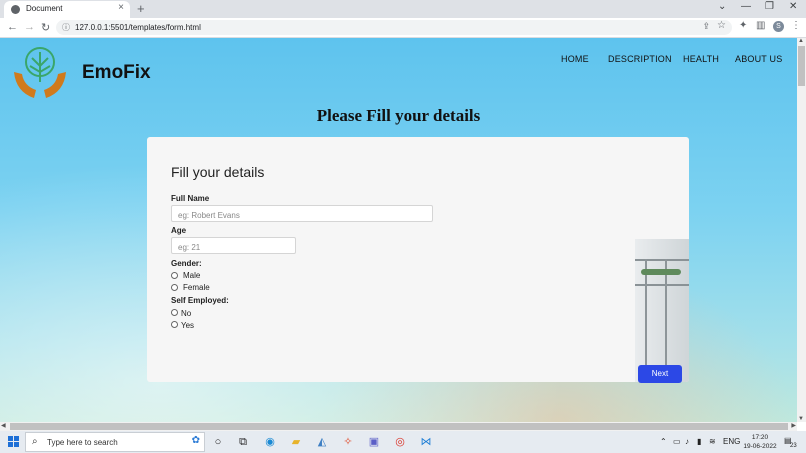  Describe the element at coordinates (701, 59) in the screenshot. I see `nav-health: HEALTH` at that location.